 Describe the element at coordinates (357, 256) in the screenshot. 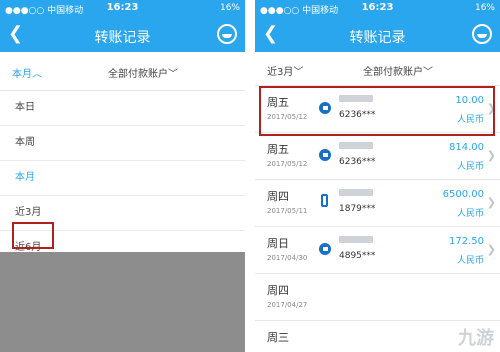

I see `record-account: 4895***` at that location.